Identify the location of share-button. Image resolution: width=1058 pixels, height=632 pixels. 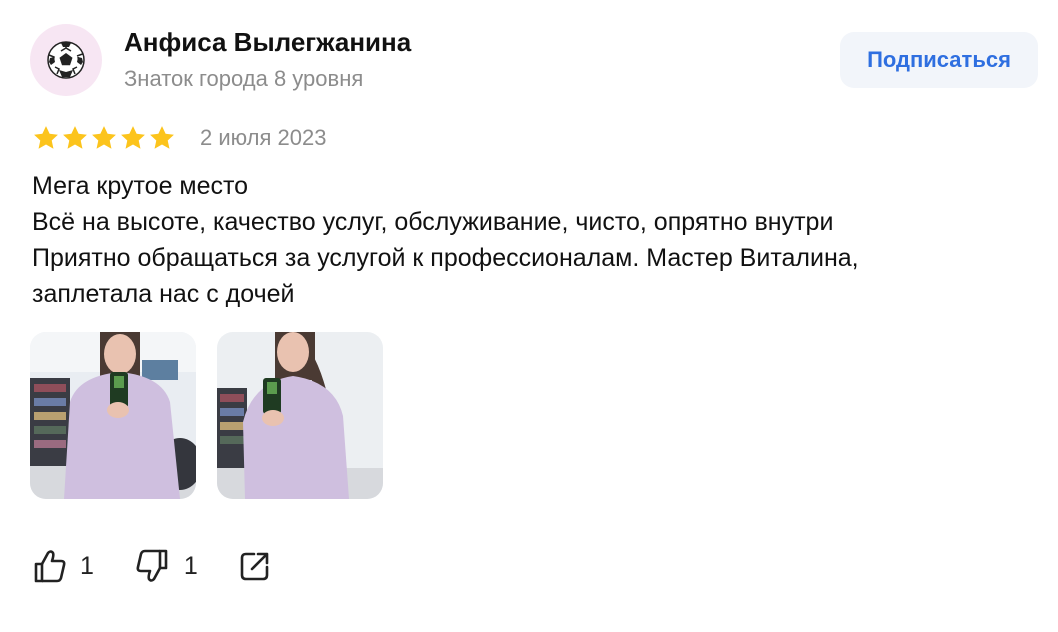
(255, 566).